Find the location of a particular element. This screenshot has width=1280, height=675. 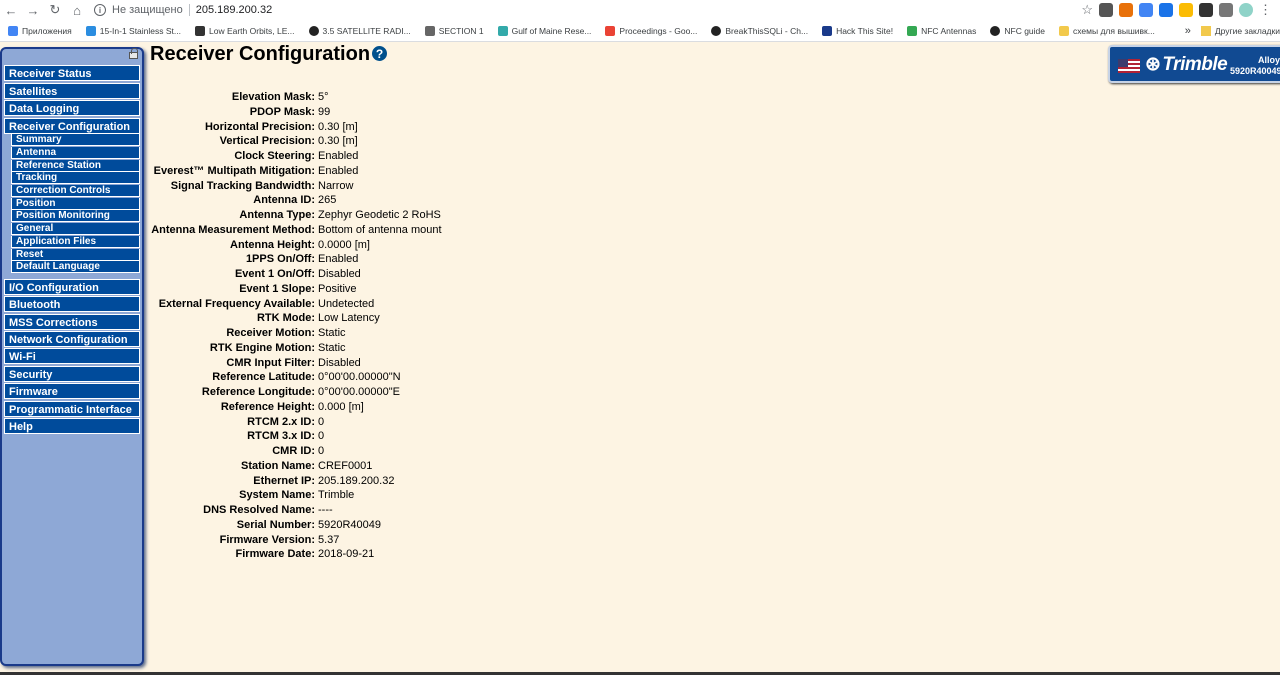

config-label: RTCM 3.x ID: is located at coordinates (281, 436).